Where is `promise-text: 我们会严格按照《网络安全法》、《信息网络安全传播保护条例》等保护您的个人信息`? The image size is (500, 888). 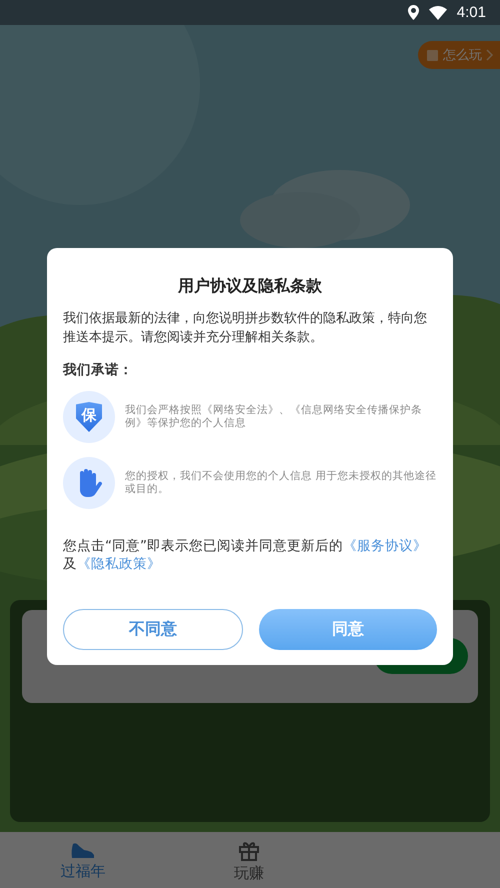 promise-text: 我们会严格按照《网络安全法》、《信息网络安全传播保护条例》等保护您的个人信息 is located at coordinates (274, 417).